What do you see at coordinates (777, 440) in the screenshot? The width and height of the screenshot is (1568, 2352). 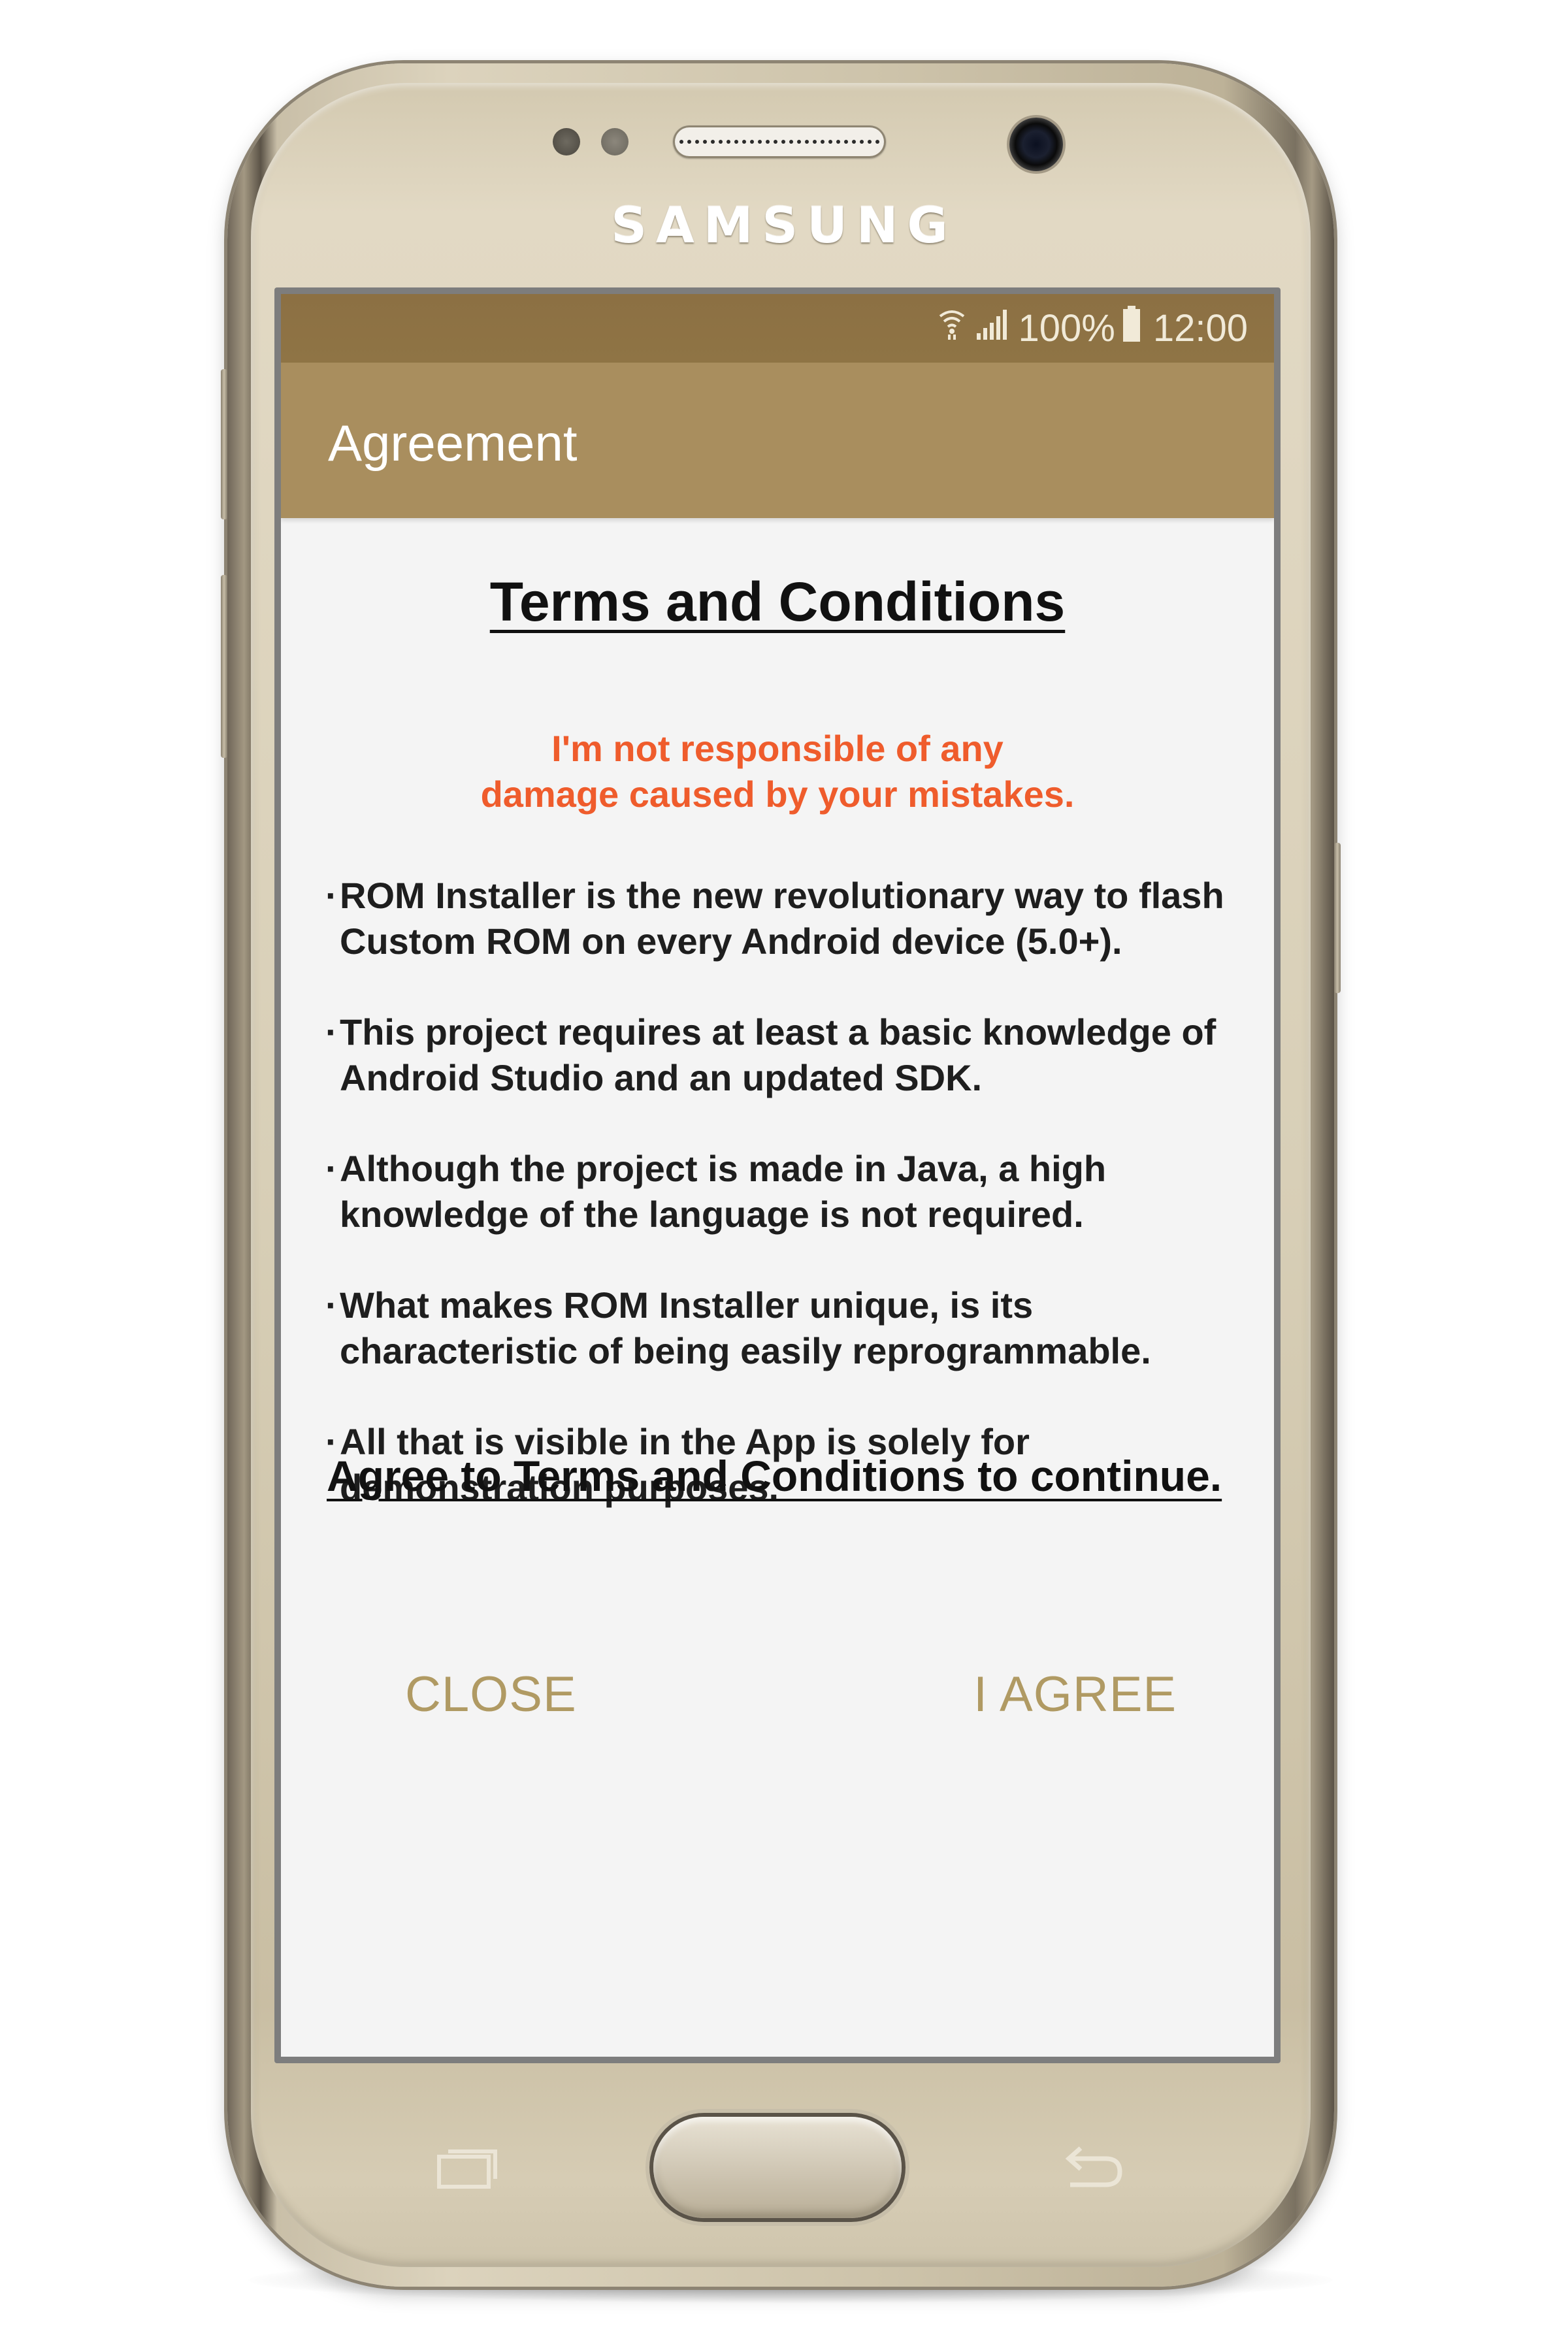 I see `app-bar: Agreement` at bounding box center [777, 440].